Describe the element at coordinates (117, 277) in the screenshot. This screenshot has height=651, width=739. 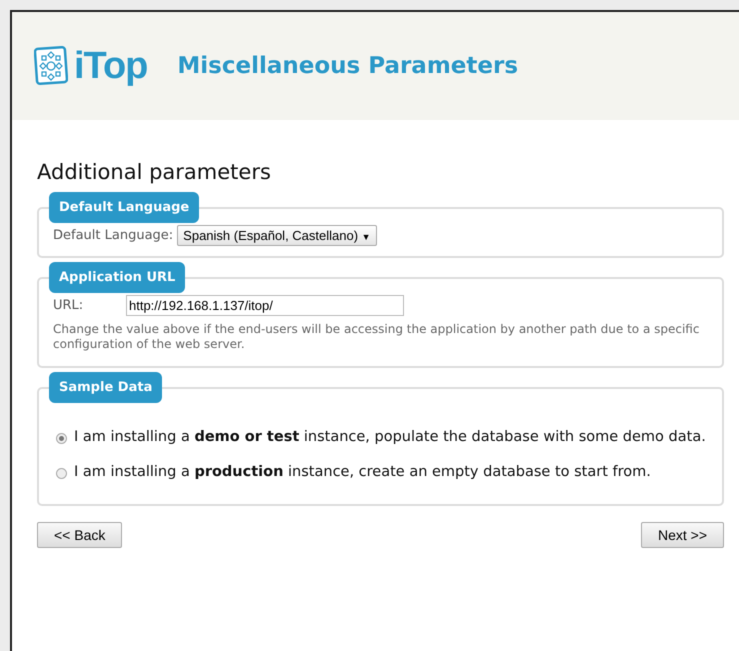
I see `fieldset-legend: Application URL` at that location.